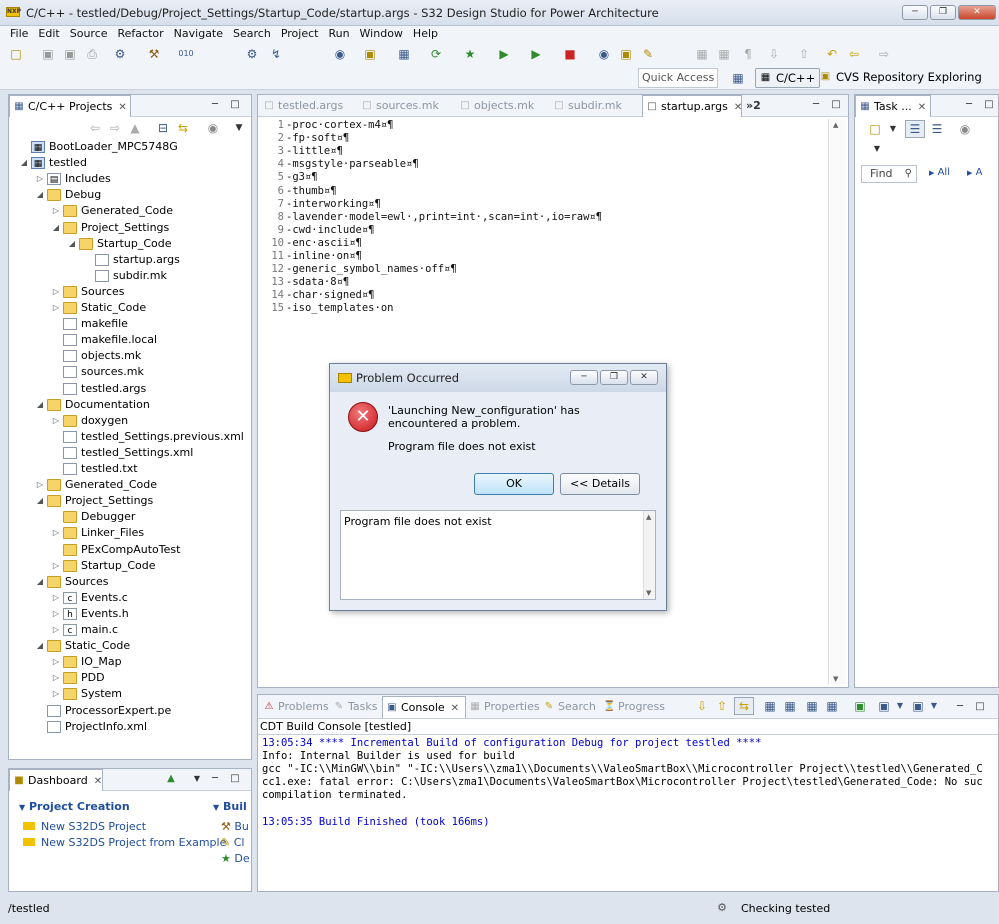  I want to click on quick-access-input: Quick Access, so click(678, 78).